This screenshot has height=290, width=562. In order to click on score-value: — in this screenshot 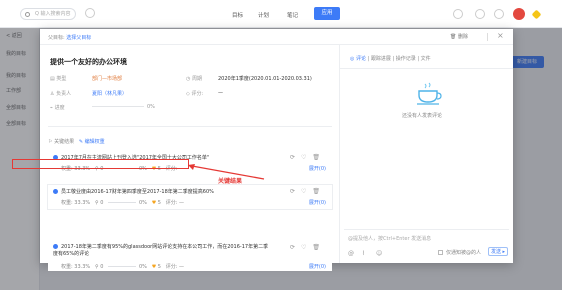, I will do `click(220, 93)`.